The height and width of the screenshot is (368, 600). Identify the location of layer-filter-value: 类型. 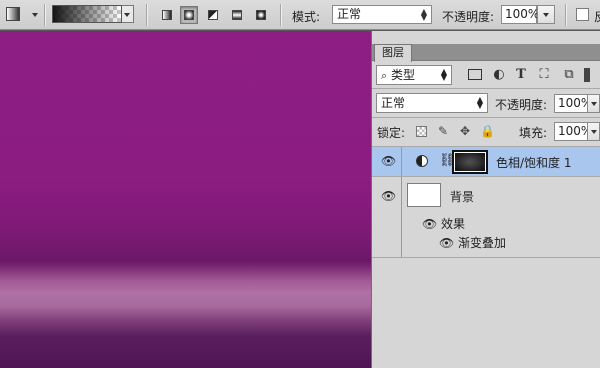
(403, 75).